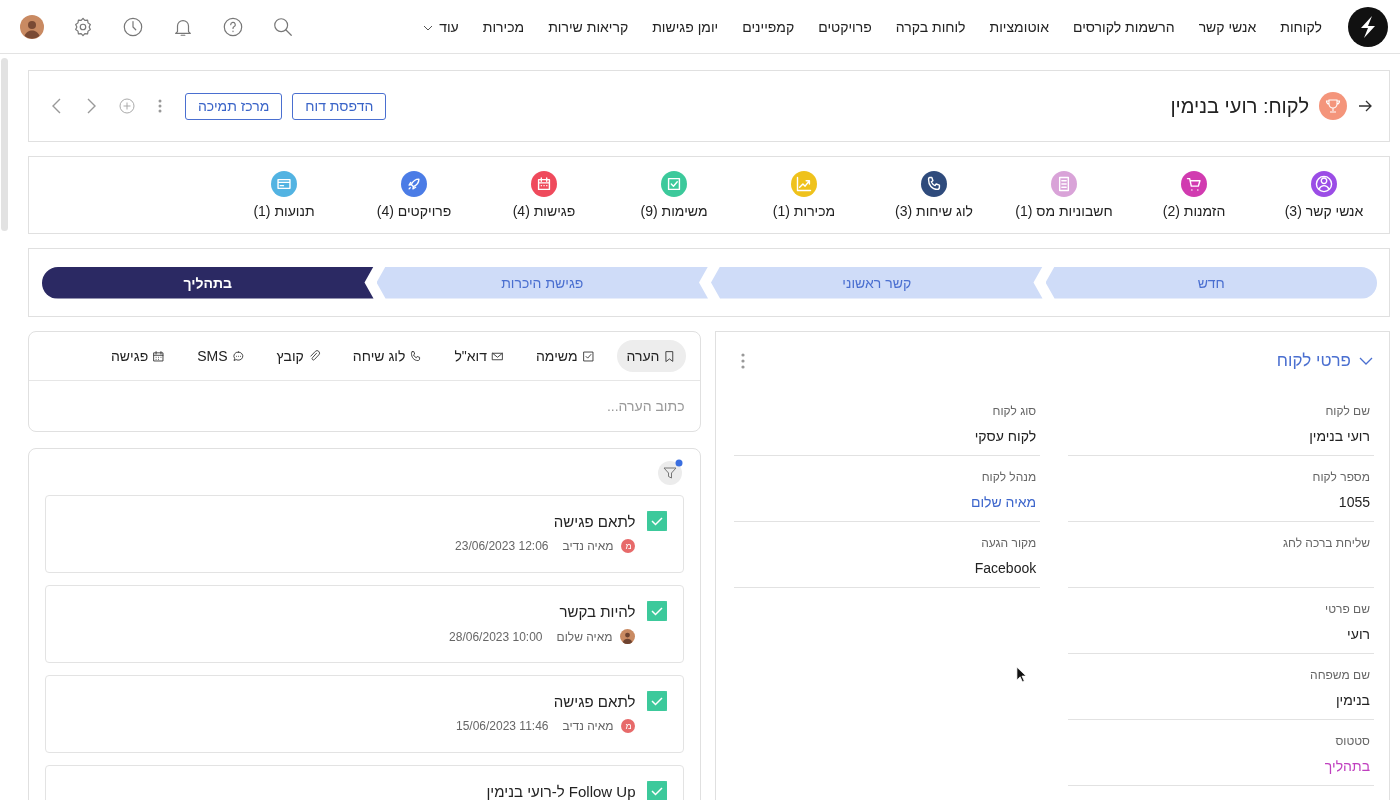  Describe the element at coordinates (930, 26) in the screenshot. I see `nav-link: לוחות בקרה` at that location.